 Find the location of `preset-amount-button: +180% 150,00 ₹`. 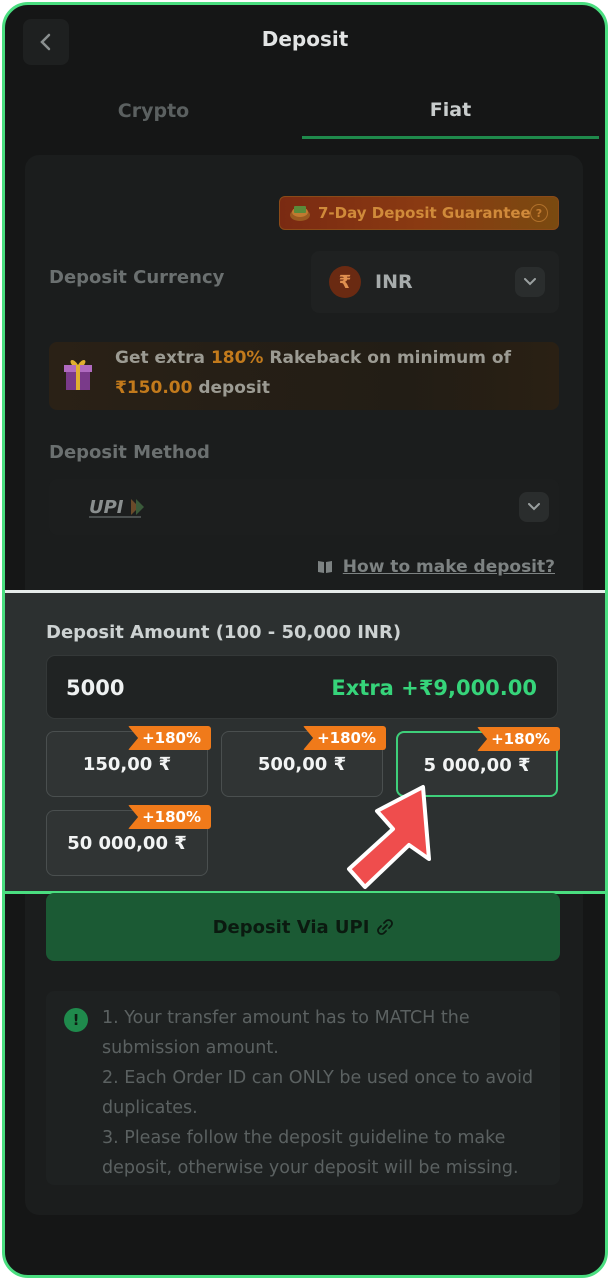

preset-amount-button: +180% 150,00 ₹ is located at coordinates (128, 761).